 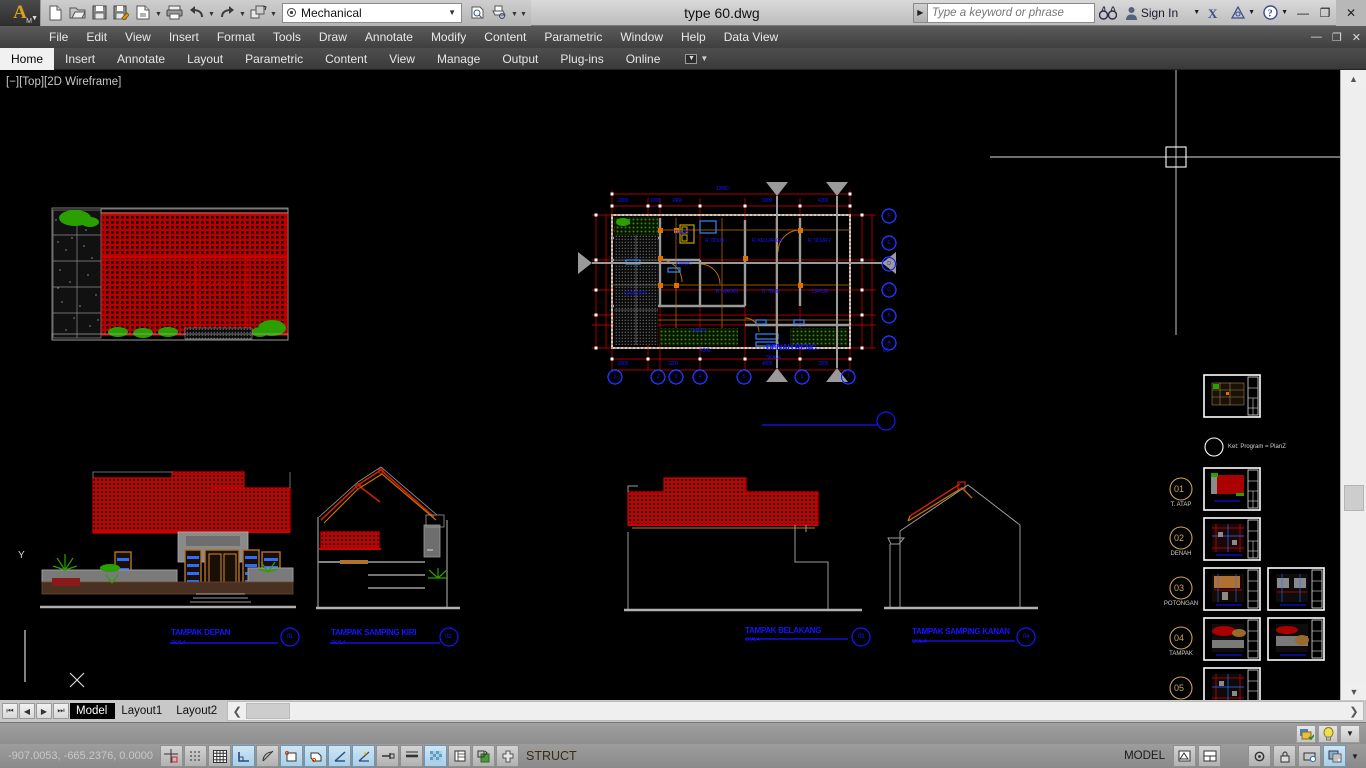 I want to click on vertical-scrollbar: ▲ ▼, so click(x=1353, y=385).